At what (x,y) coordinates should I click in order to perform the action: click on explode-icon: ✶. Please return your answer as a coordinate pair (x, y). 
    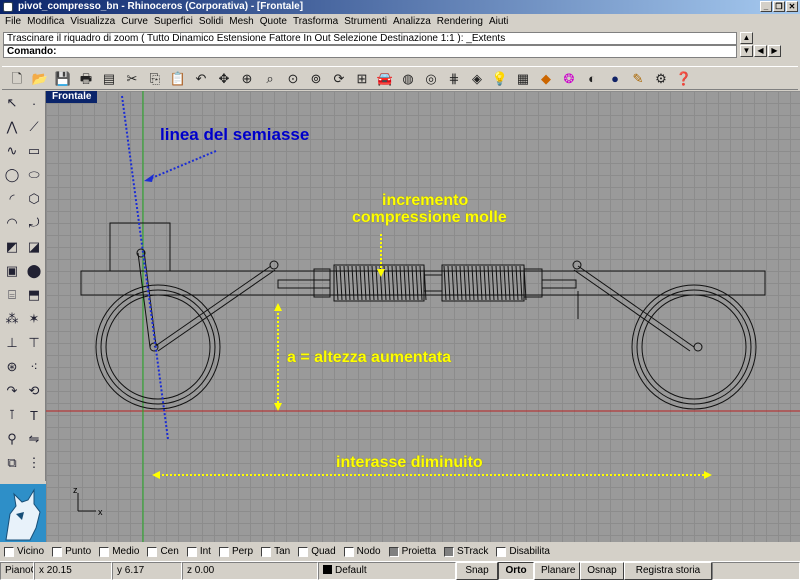
    Looking at the image, I should click on (34, 319).